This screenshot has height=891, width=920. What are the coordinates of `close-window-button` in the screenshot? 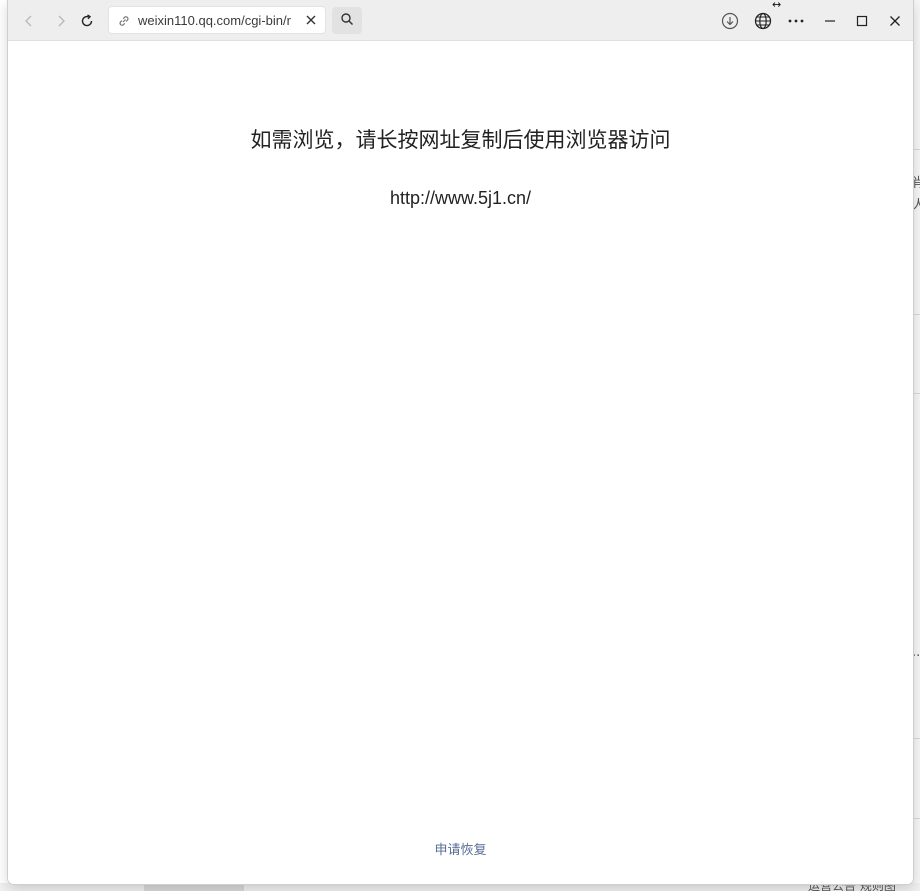 It's located at (895, 21).